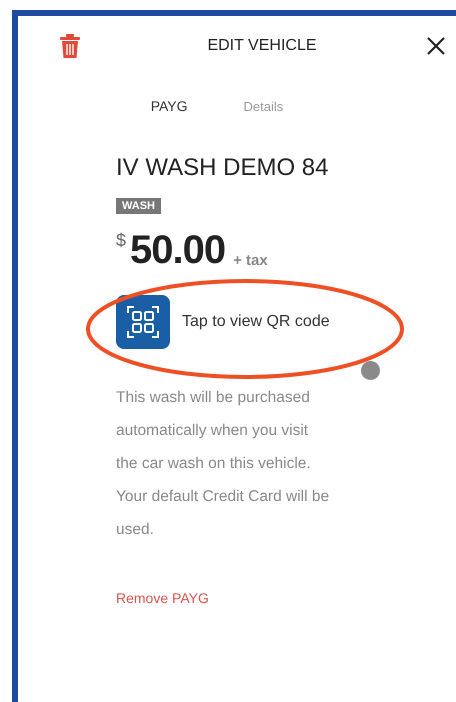  What do you see at coordinates (138, 206) in the screenshot?
I see `wash-tag: WASH` at bounding box center [138, 206].